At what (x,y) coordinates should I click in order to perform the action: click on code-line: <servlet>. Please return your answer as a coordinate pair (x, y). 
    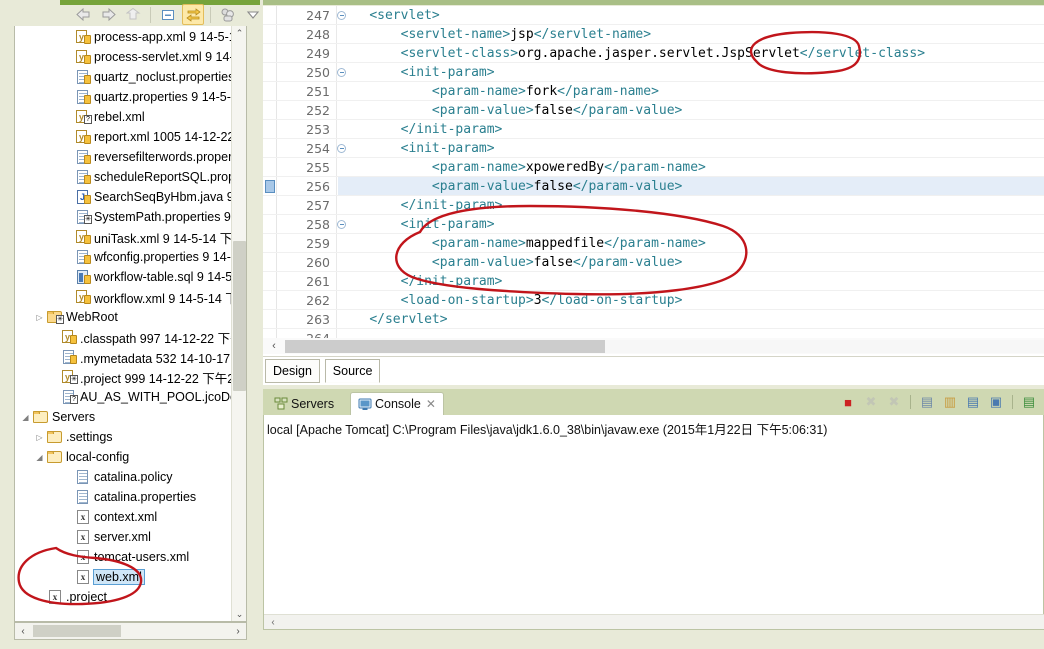
    Looking at the image, I should click on (653, 15).